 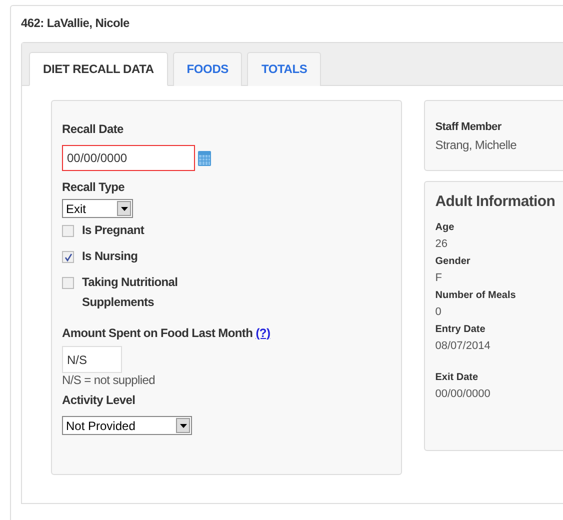 What do you see at coordinates (439, 278) in the screenshot?
I see `info-value: F` at bounding box center [439, 278].